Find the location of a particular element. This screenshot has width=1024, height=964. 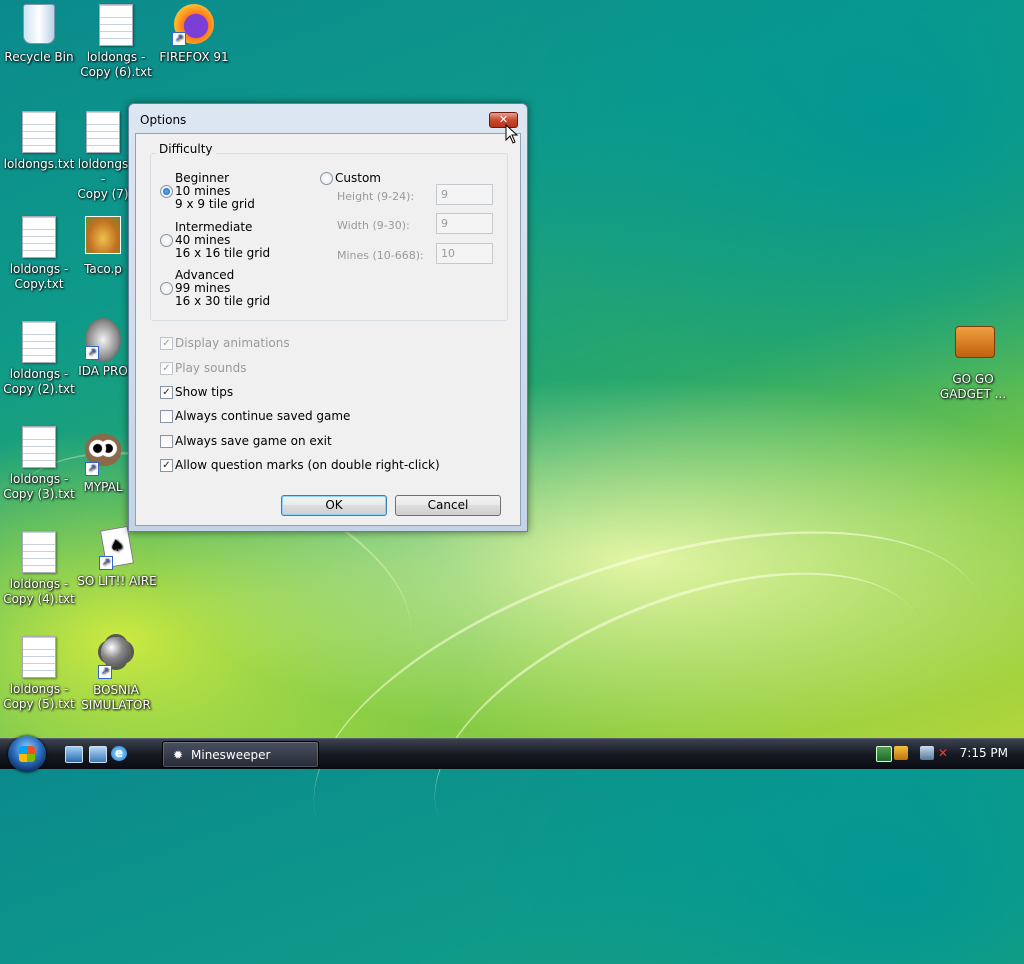

desktop-icon-label: loldongs - Copy (4).txt is located at coordinates (39, 591).